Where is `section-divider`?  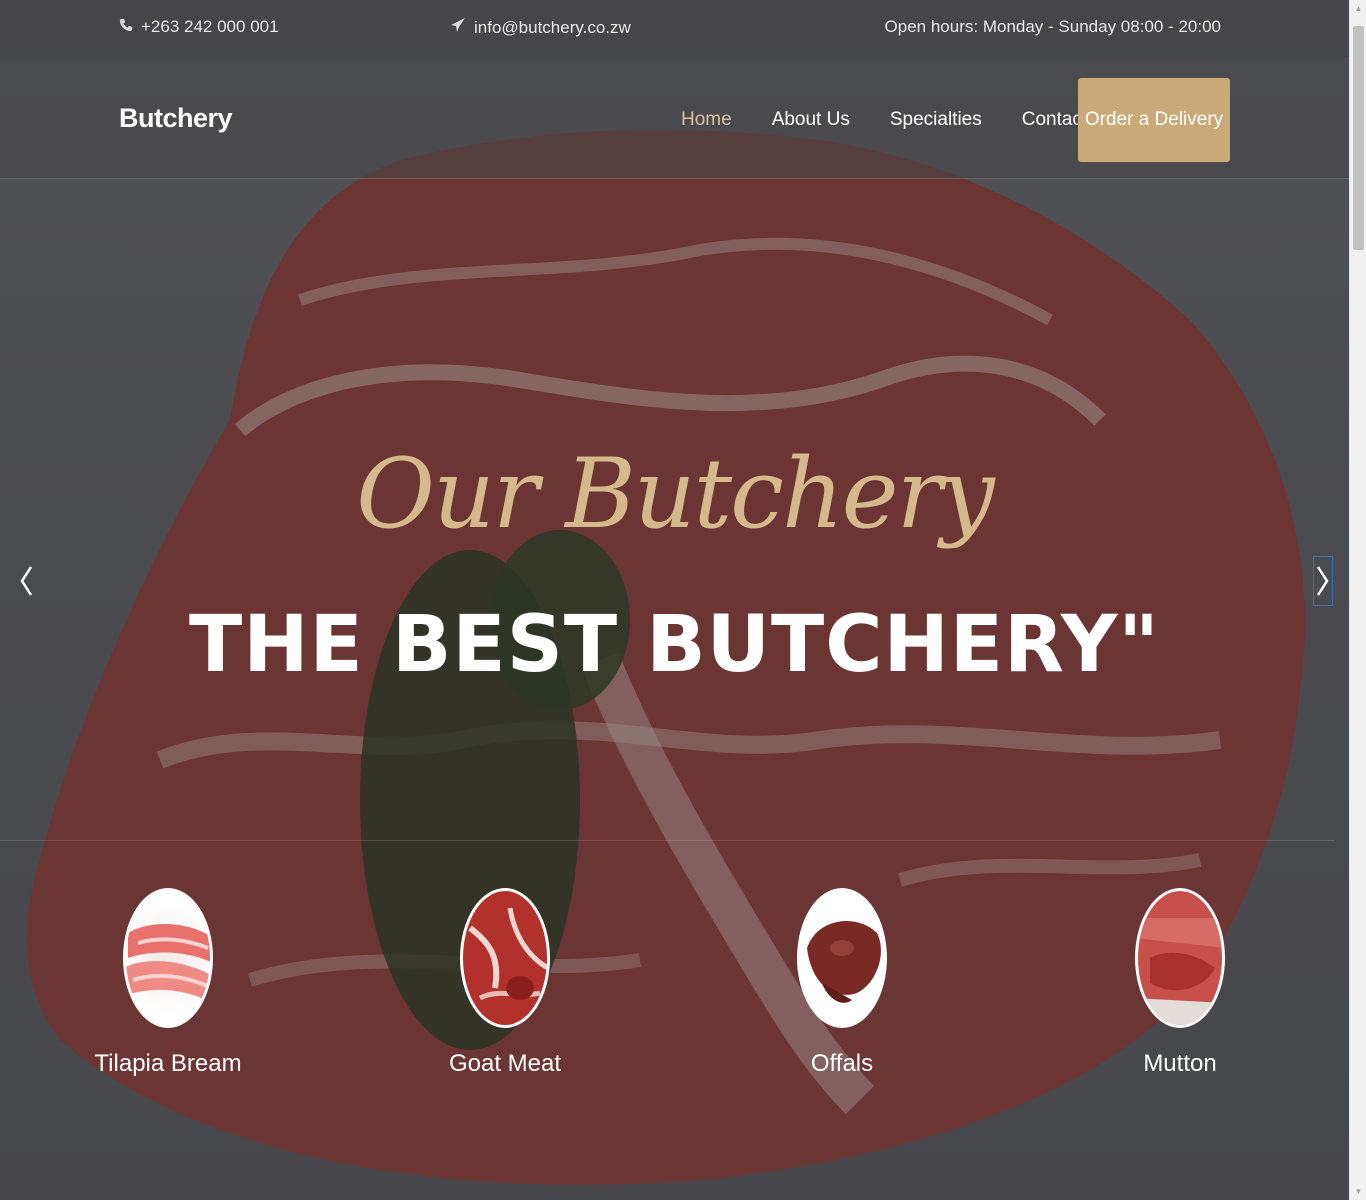
section-divider is located at coordinates (667, 840).